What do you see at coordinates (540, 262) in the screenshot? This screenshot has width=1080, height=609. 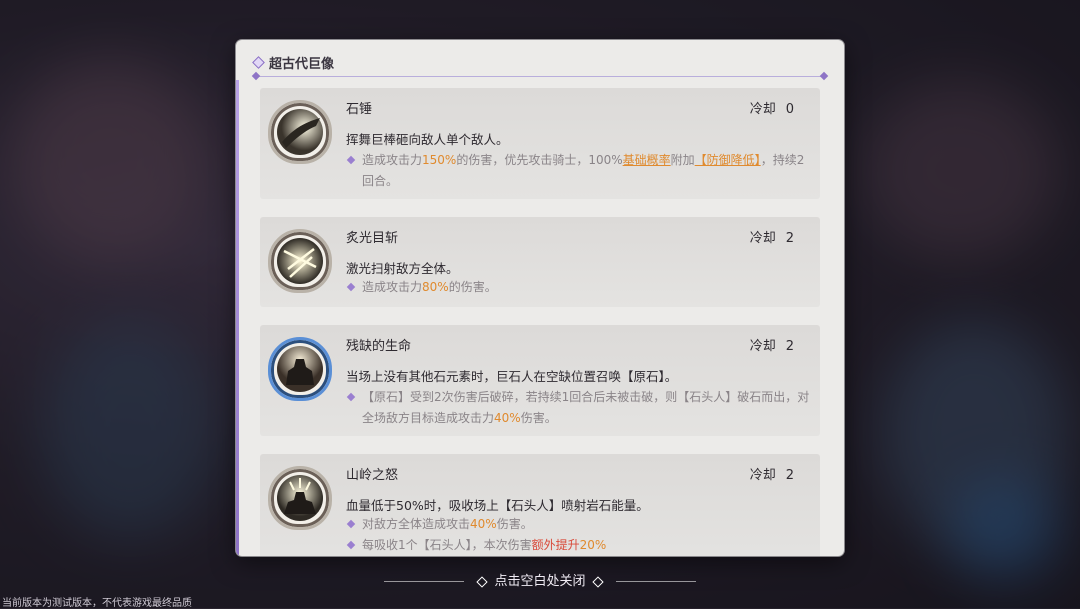 I see `skill-card: 炙光目斩 冷却 2 激光扫射敌方全体。 造成攻击力80%的伤害。` at bounding box center [540, 262].